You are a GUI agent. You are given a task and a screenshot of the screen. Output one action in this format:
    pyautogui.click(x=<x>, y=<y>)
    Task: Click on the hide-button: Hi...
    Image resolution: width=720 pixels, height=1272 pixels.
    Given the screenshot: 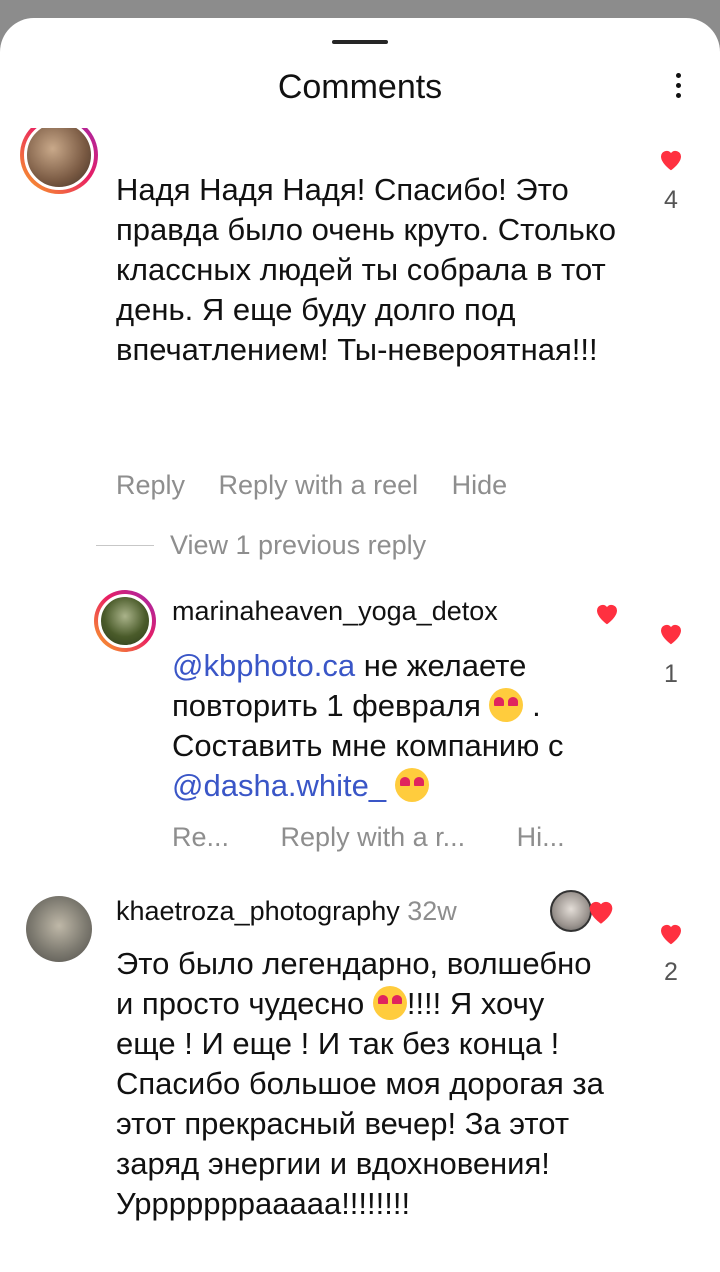 What is the action you would take?
    pyautogui.click(x=541, y=837)
    